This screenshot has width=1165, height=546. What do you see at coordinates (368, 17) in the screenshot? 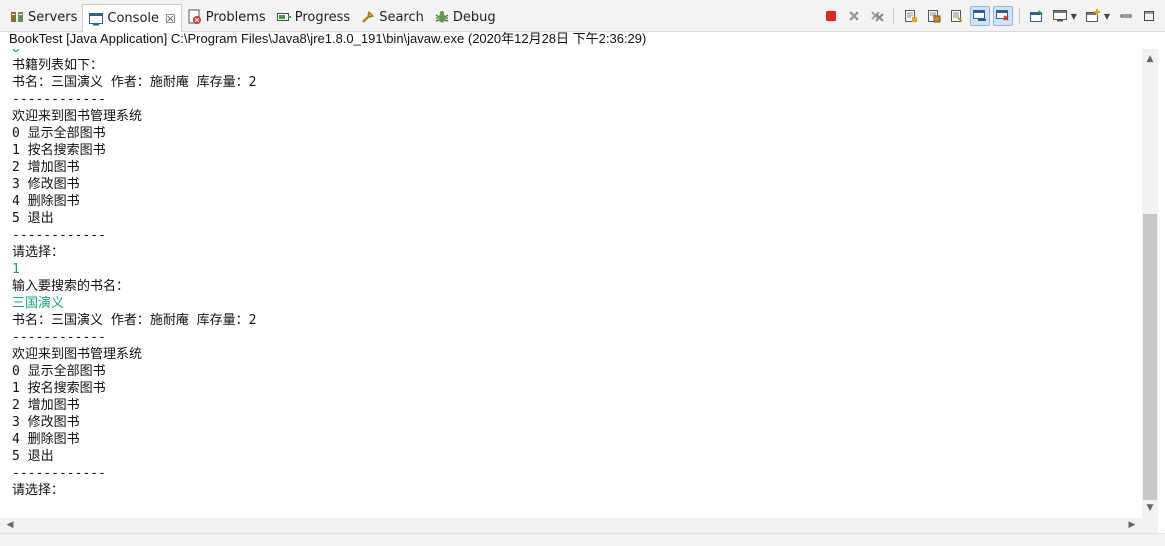
I see `search-icon` at bounding box center [368, 17].